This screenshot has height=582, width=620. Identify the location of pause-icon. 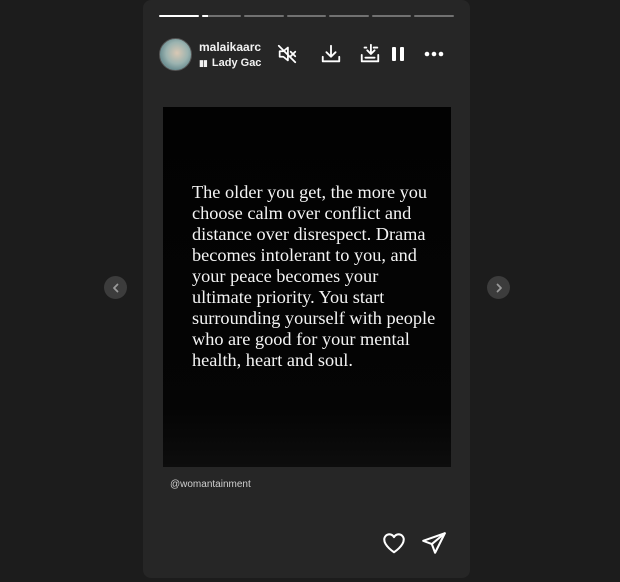
(398, 54).